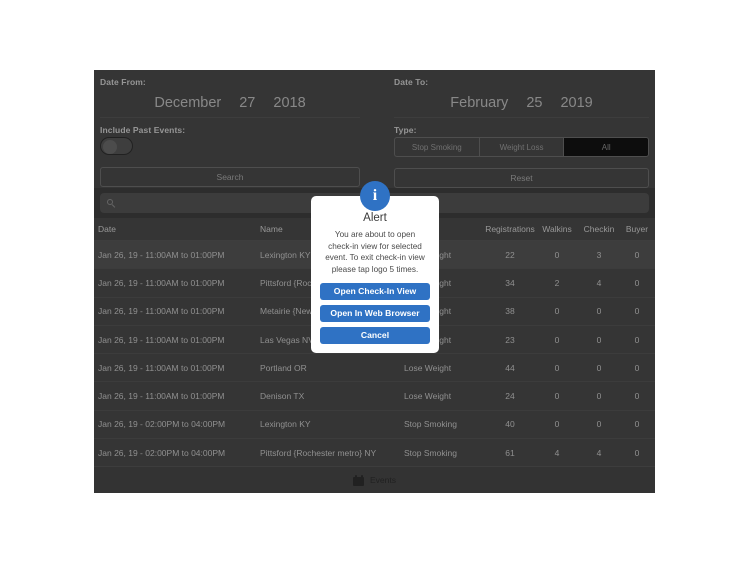 This screenshot has height=562, width=750. I want to click on search-button: Search, so click(230, 177).